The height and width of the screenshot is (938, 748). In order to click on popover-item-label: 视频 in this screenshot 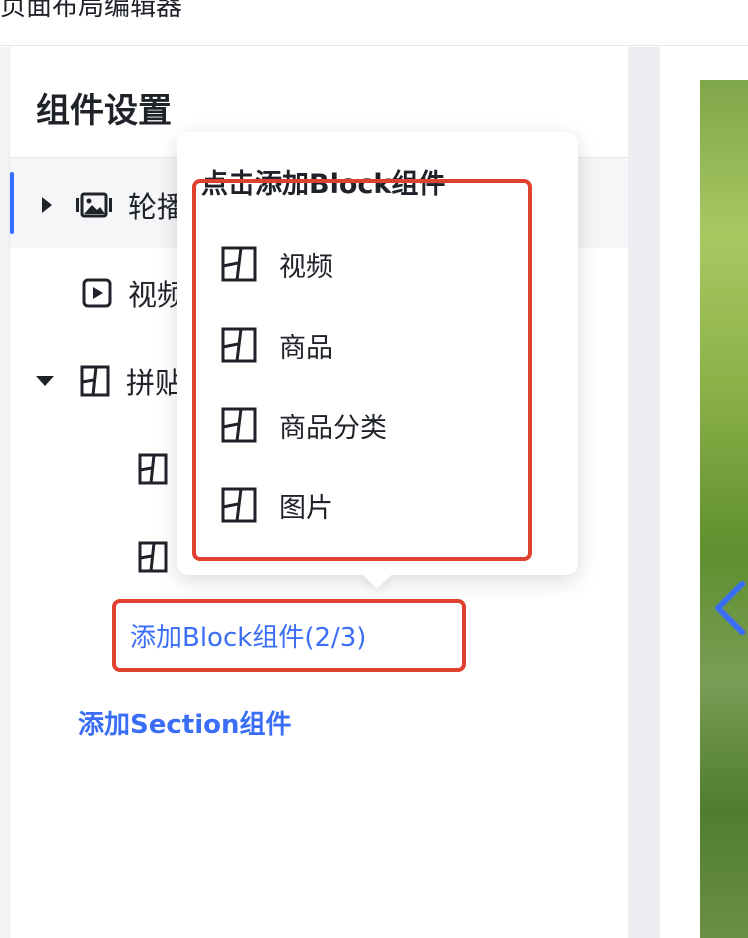, I will do `click(306, 267)`.